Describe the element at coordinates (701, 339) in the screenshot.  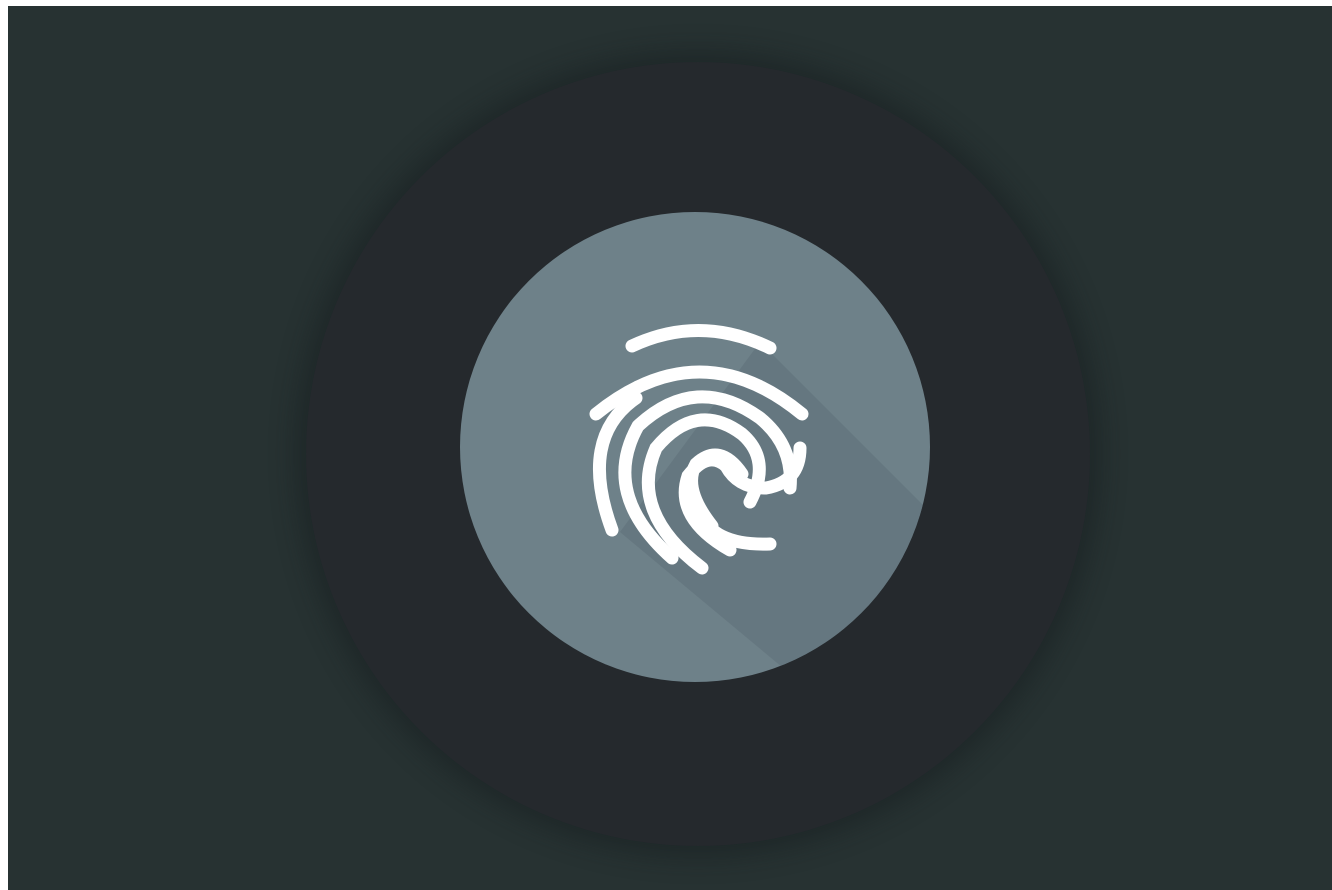
I see `fingerprint-ridge-top` at that location.